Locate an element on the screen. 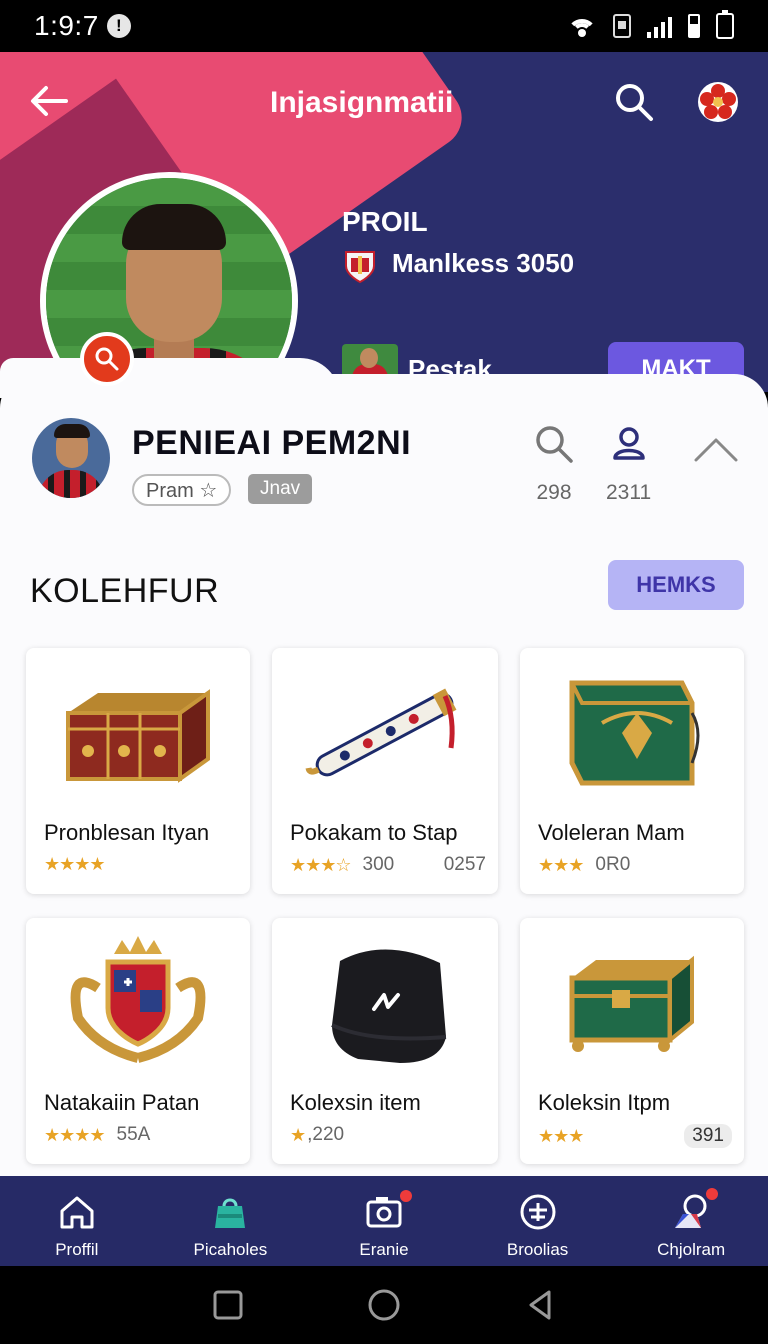 This screenshot has width=768, height=1344. plus-circle-icon is located at coordinates (538, 1212).